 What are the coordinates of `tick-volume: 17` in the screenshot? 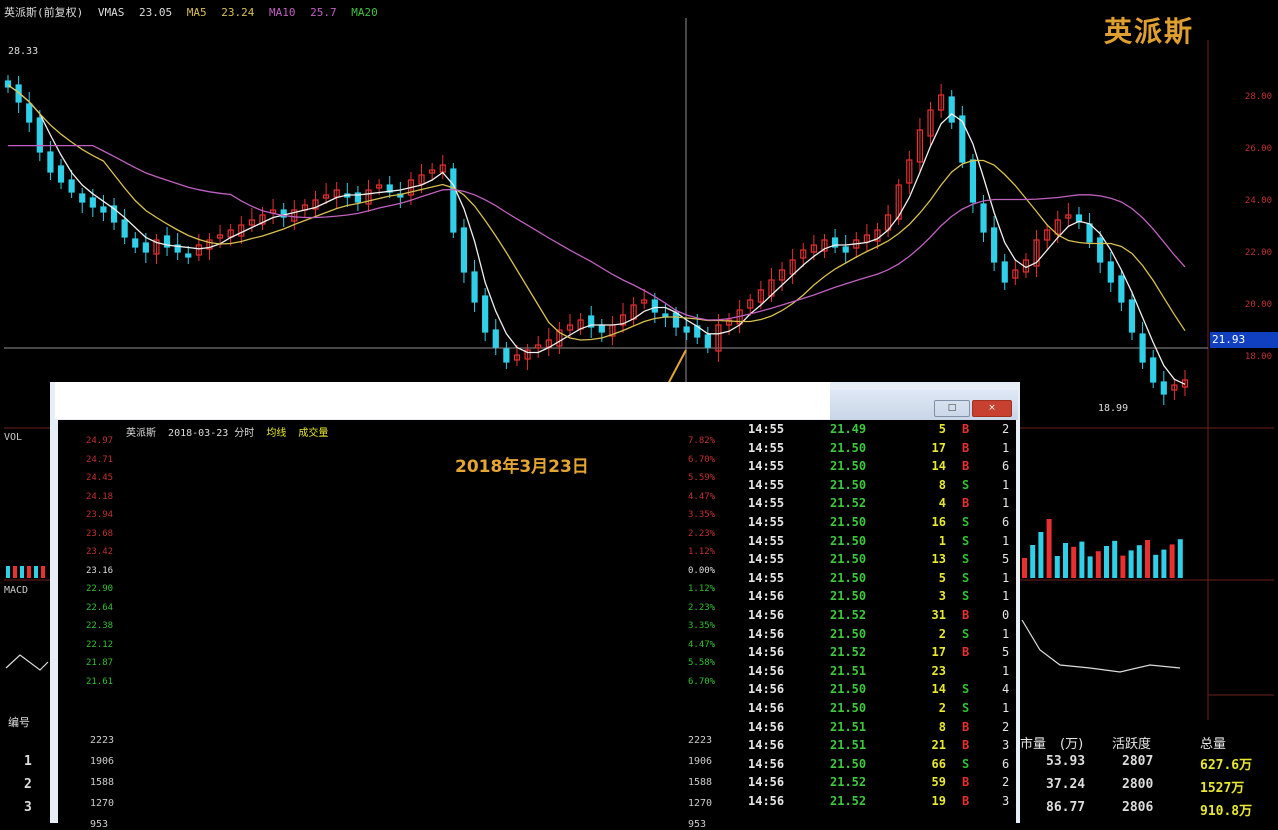 It's located at (938, 447).